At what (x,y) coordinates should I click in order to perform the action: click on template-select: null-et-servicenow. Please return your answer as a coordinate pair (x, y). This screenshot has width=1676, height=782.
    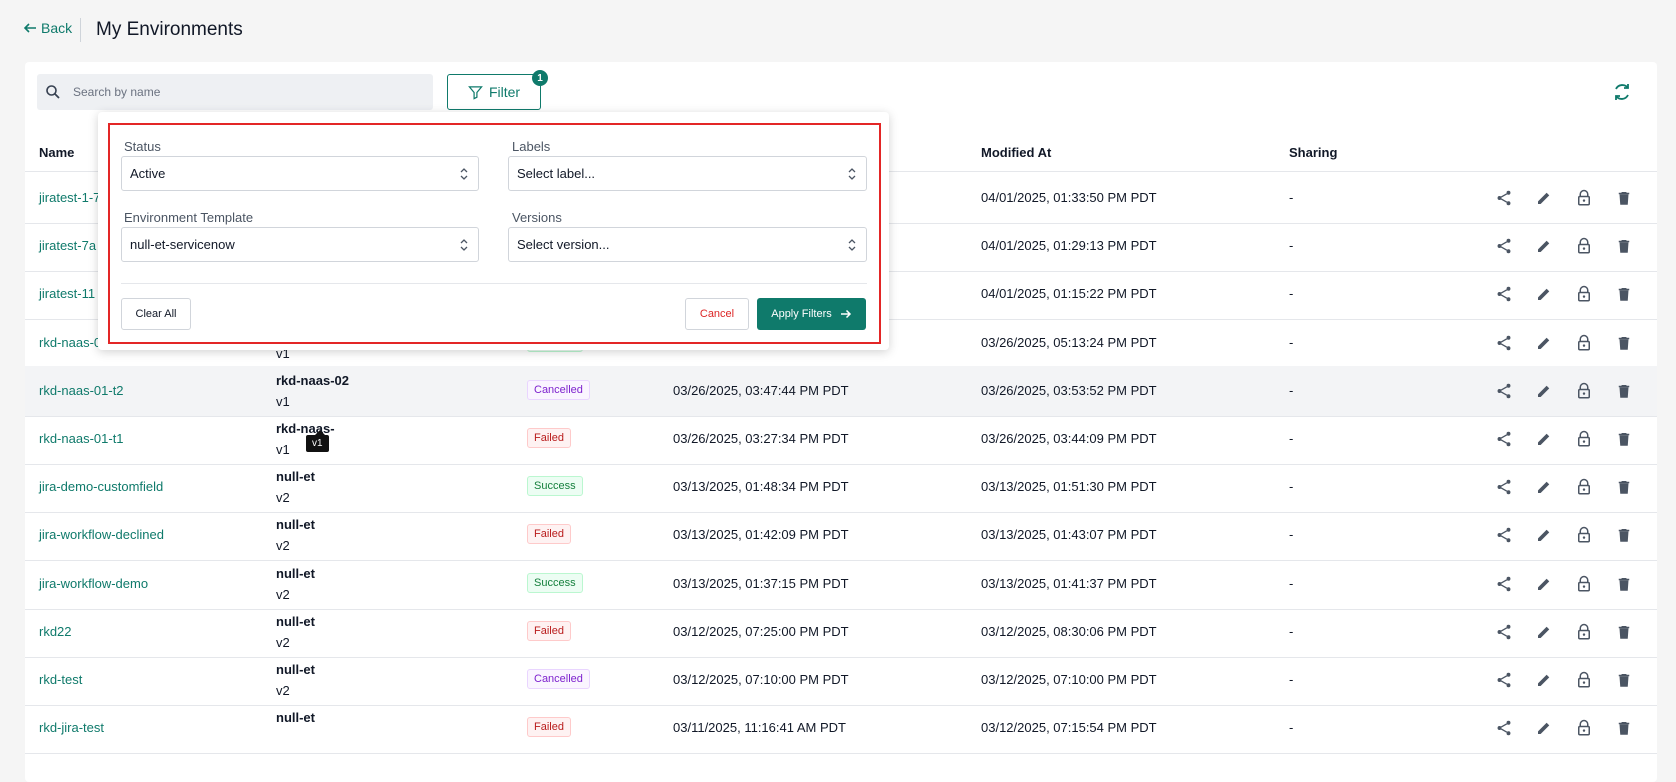
    Looking at the image, I should click on (300, 244).